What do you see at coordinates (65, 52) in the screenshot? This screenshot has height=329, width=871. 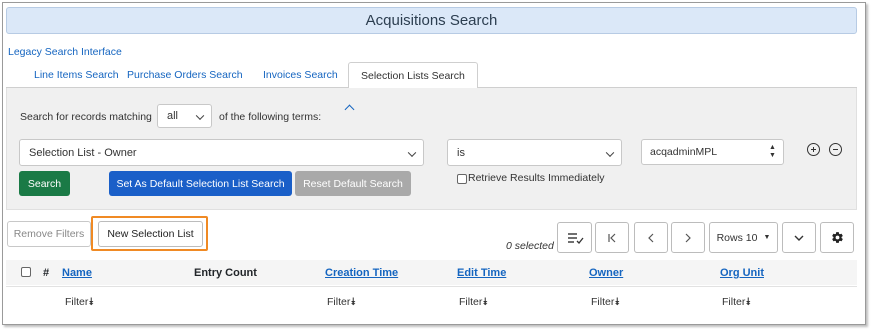 I see `legacy-search-link: Legacy Search Interface` at bounding box center [65, 52].